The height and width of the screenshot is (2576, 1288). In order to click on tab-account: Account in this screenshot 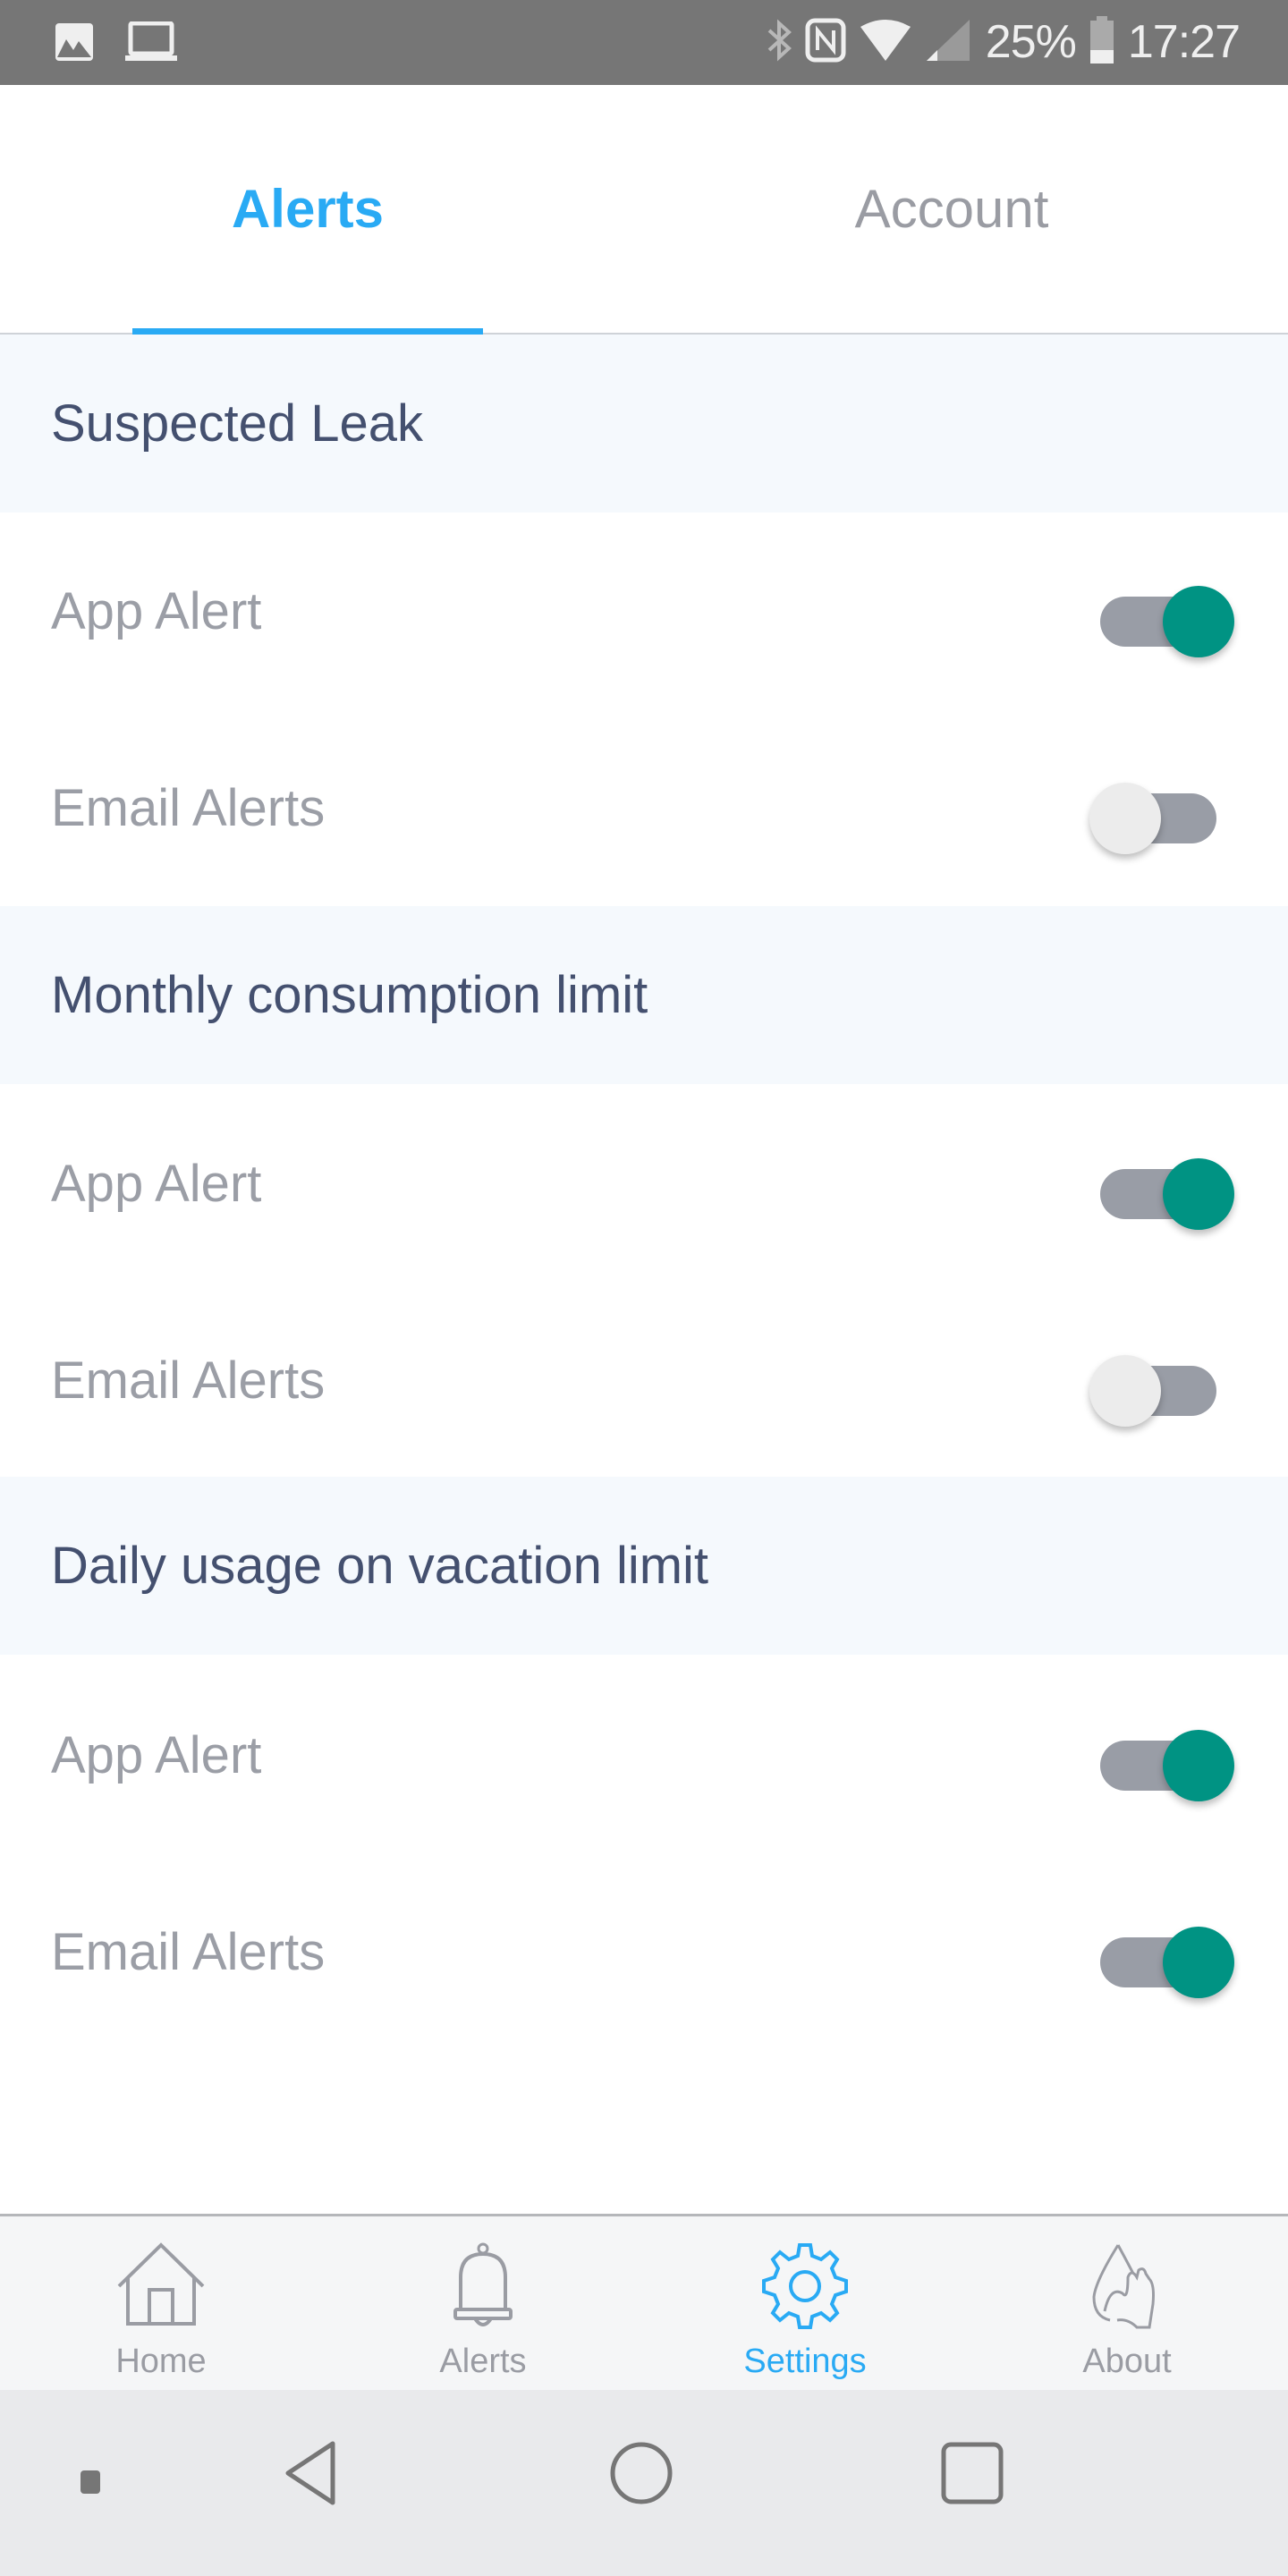, I will do `click(951, 209)`.